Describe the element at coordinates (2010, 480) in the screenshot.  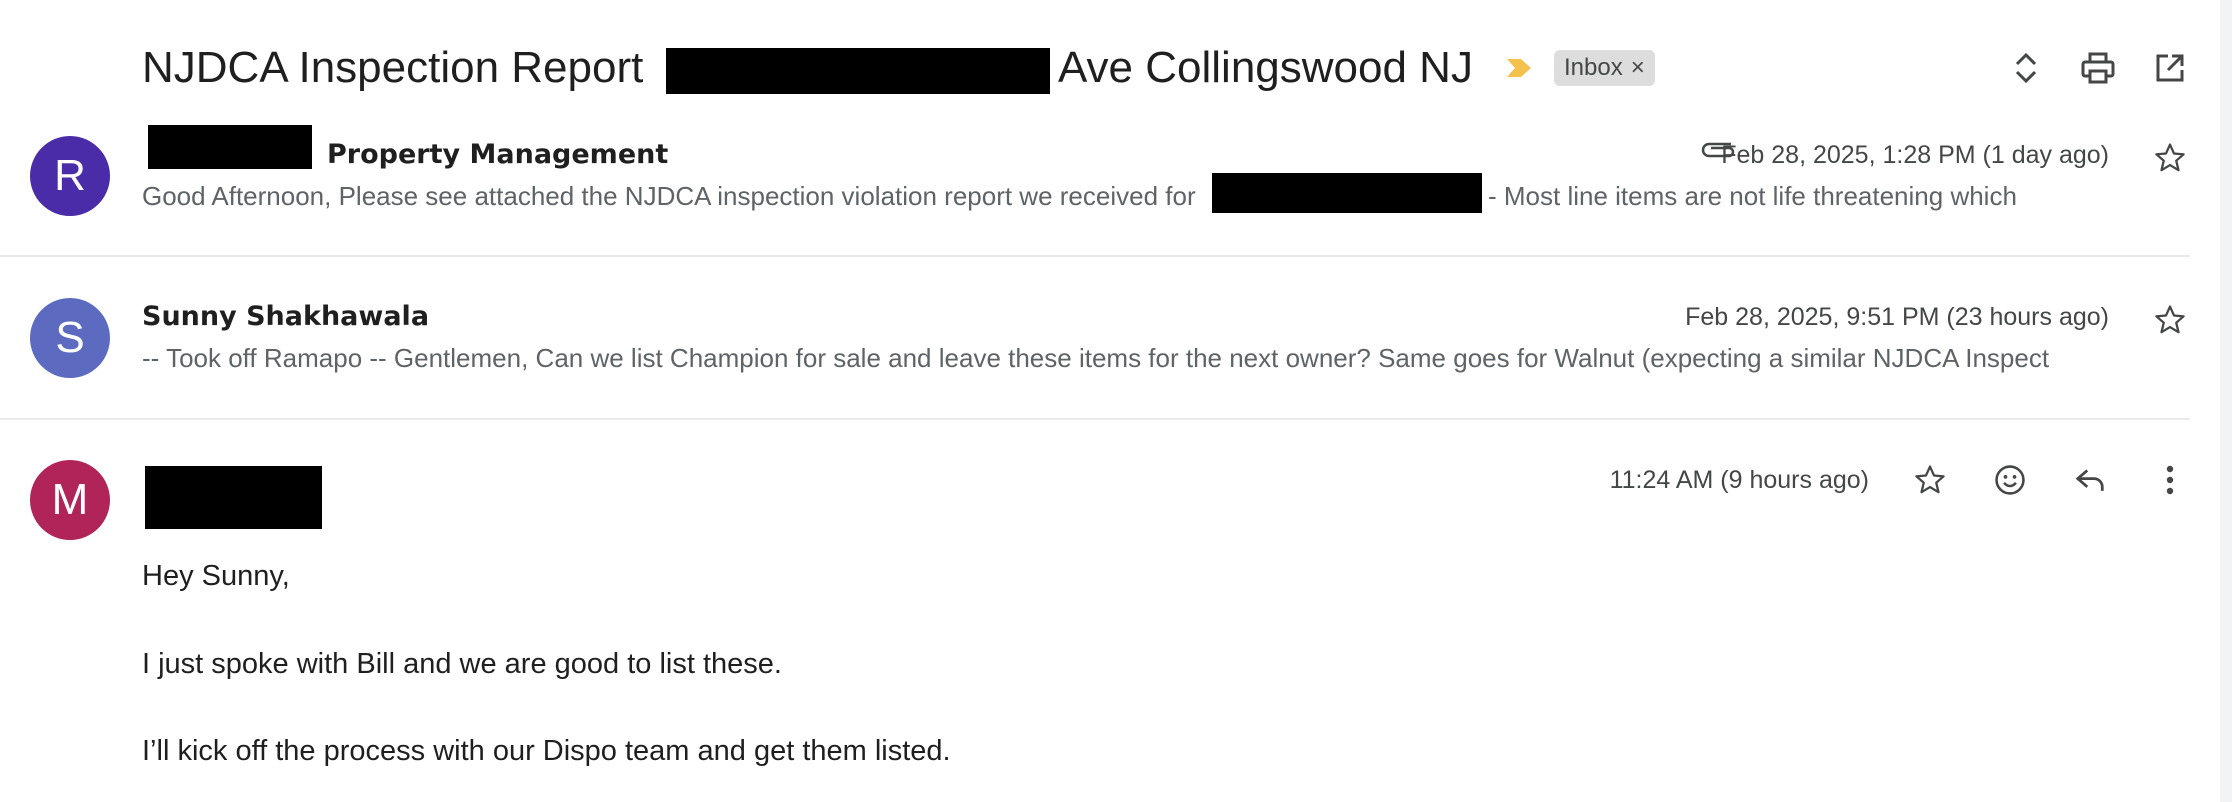
I see `emoji-reaction-icon` at that location.